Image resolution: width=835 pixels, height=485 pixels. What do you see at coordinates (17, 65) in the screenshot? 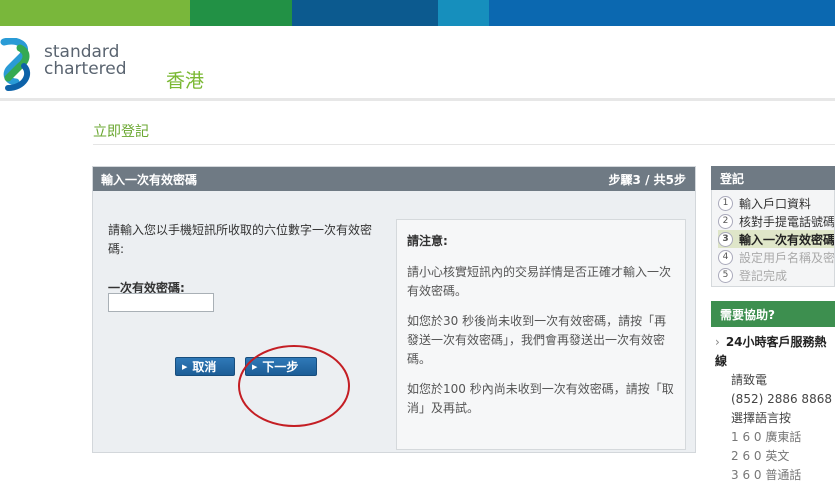
I see `standard-chartered-logo-icon` at bounding box center [17, 65].